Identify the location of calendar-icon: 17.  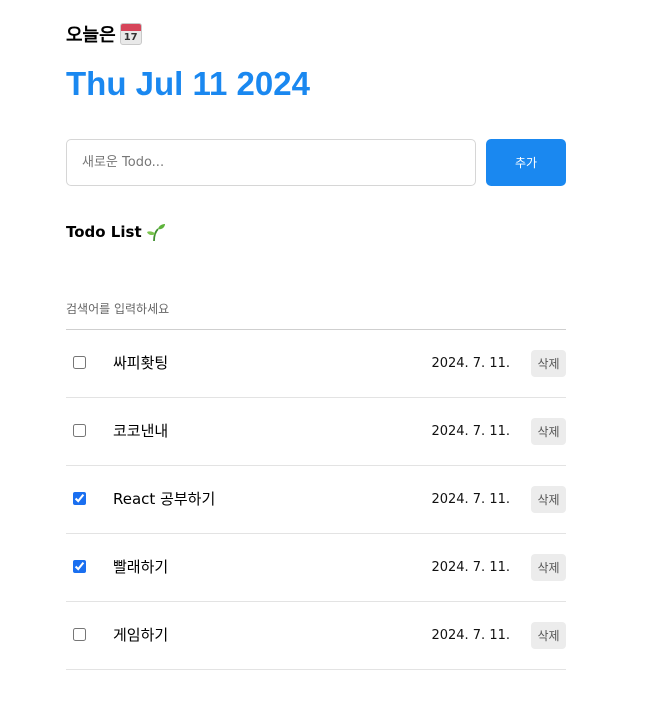
(130, 34).